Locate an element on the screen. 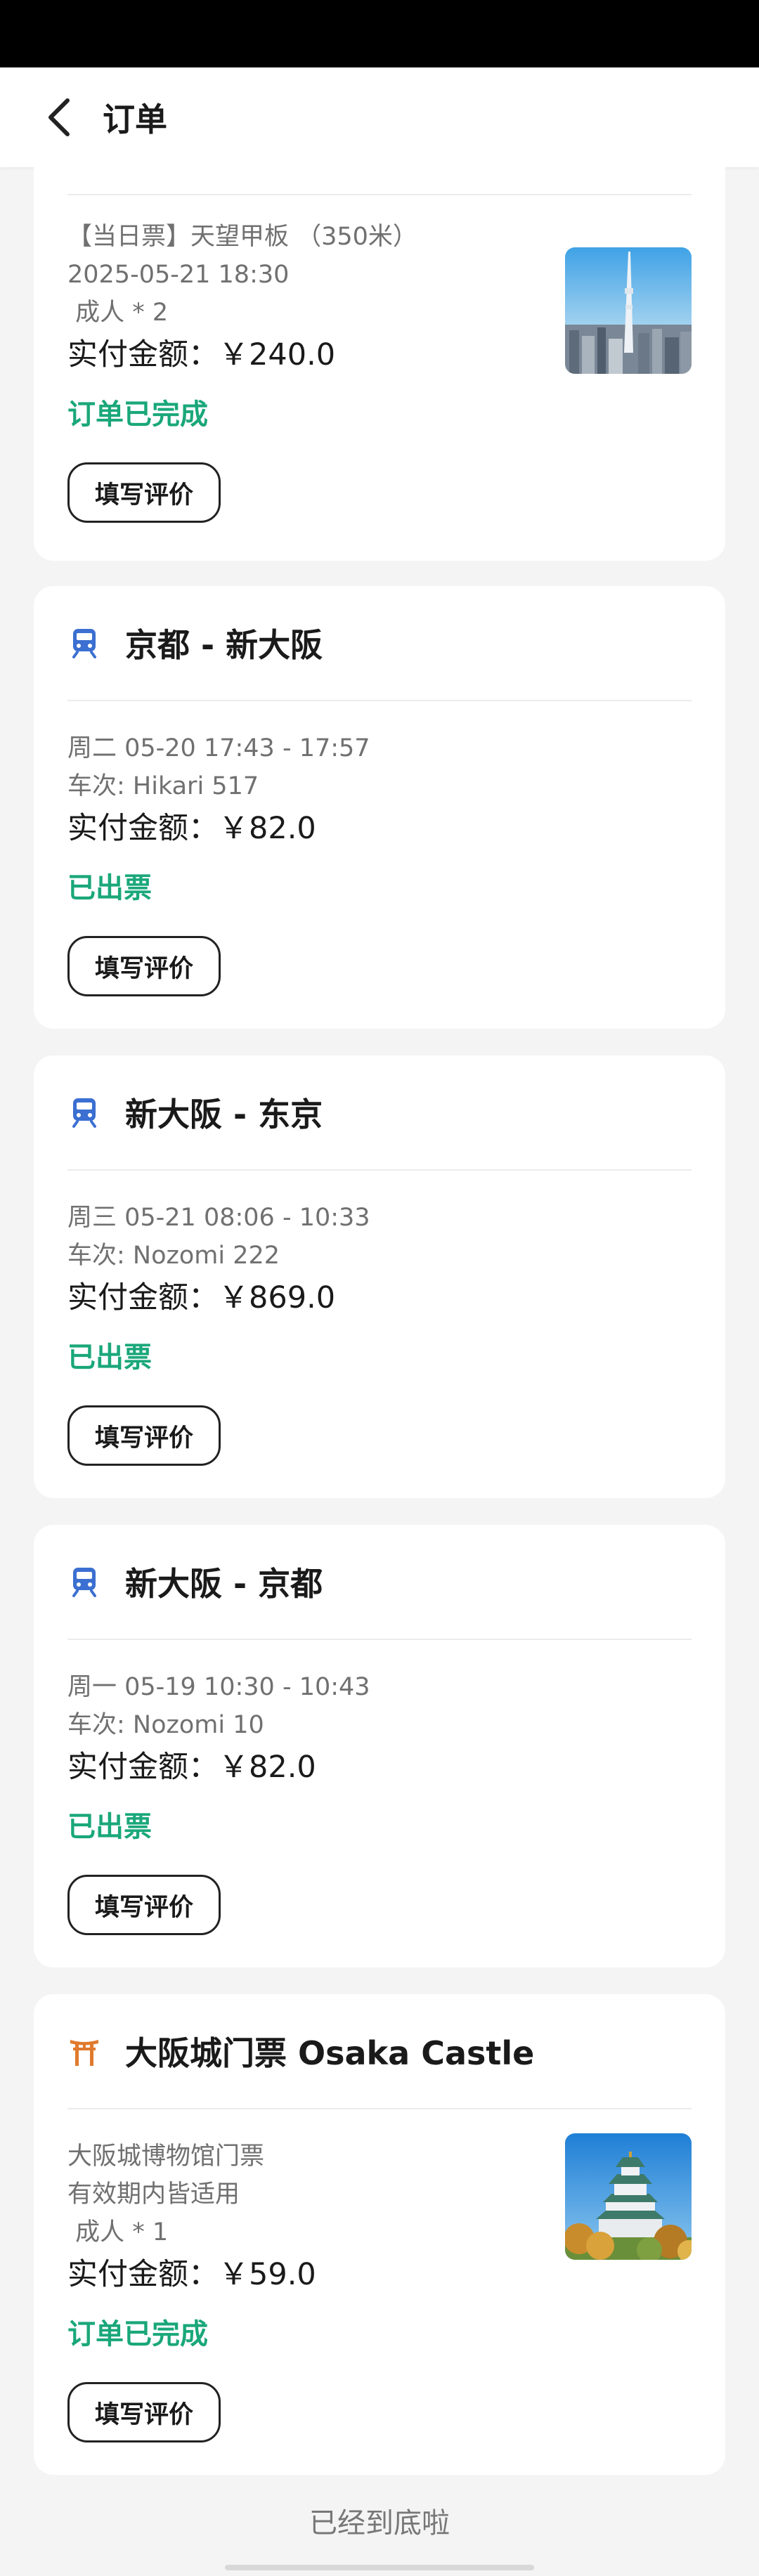  card-header: 新大阪 - 东京 is located at coordinates (379, 1112).